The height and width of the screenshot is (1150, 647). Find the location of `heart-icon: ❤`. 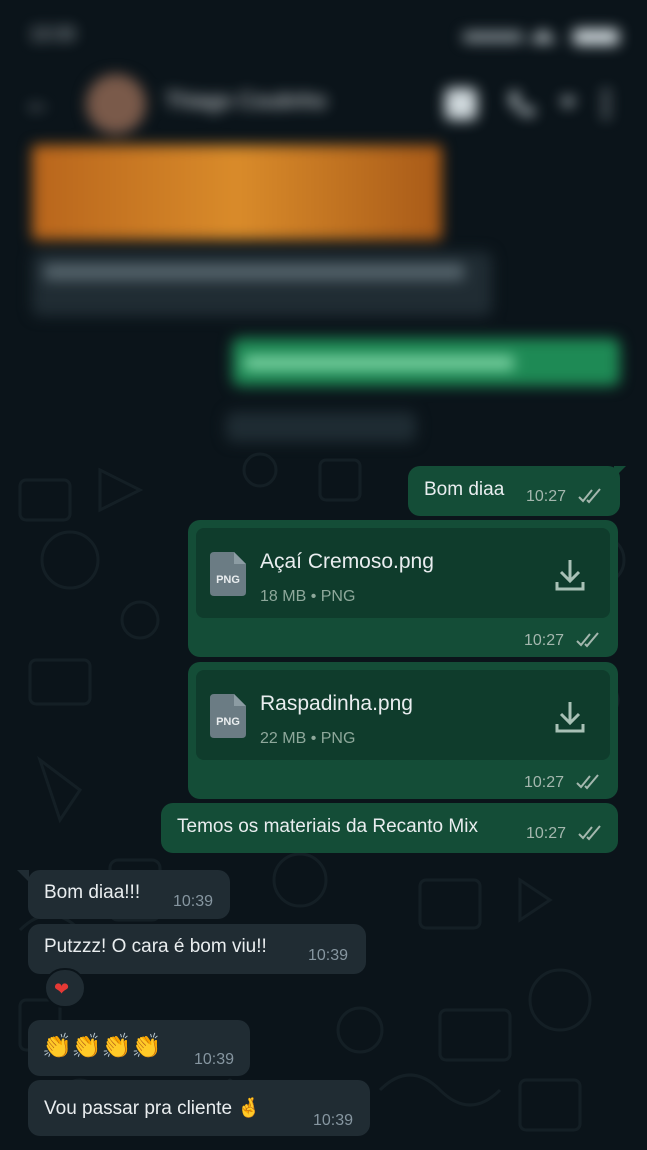

heart-icon: ❤ is located at coordinates (62, 989).